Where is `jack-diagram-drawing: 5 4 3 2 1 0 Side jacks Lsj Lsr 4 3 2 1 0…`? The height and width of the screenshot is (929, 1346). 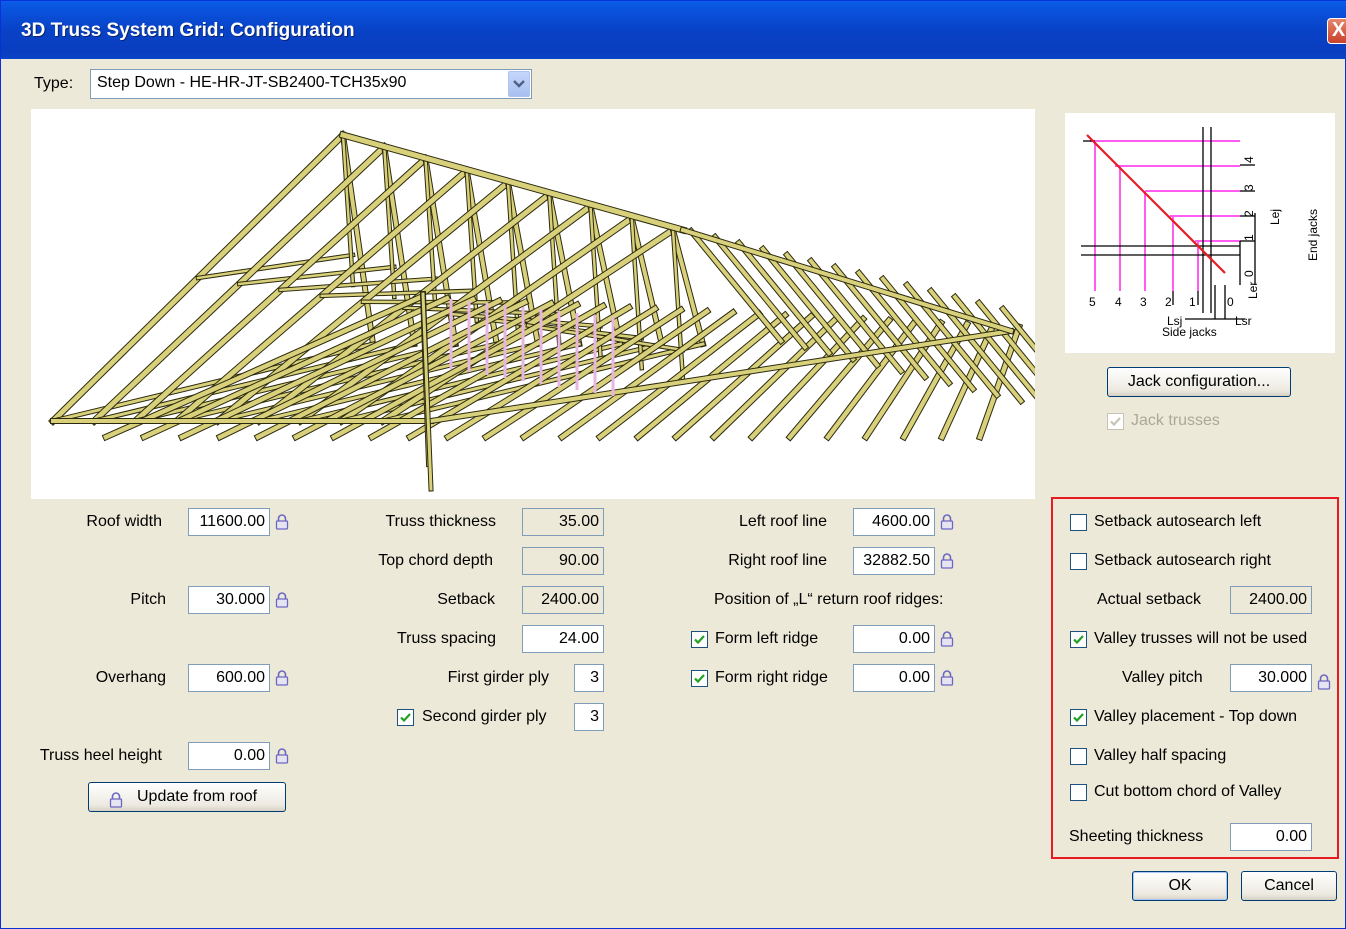
jack-diagram-drawing: 5 4 3 2 1 0 Side jacks Lsj Lsr 4 3 2 1 0… is located at coordinates (1200, 233).